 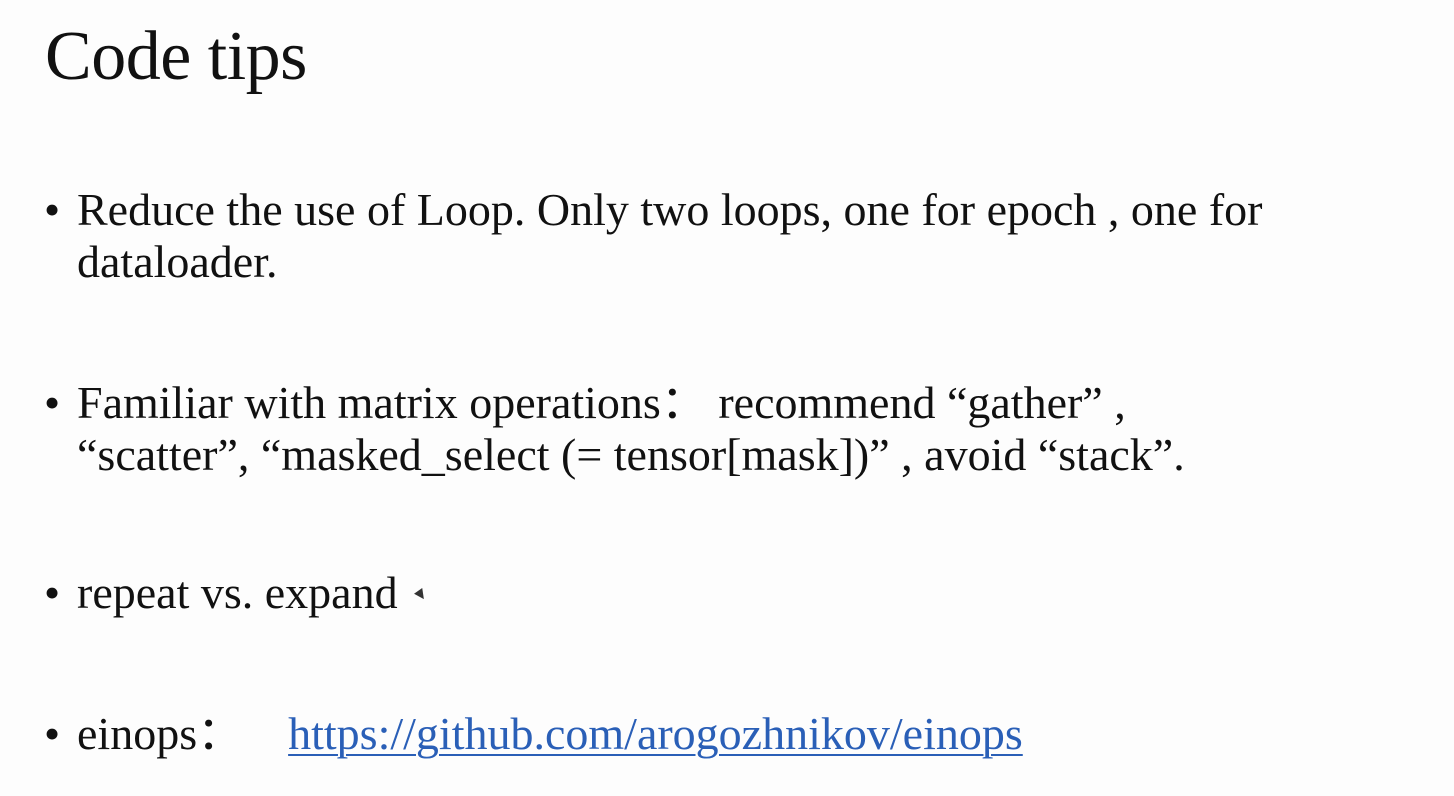 What do you see at coordinates (237, 592) in the screenshot?
I see `bullet-text-line: repeat vs. expand` at bounding box center [237, 592].